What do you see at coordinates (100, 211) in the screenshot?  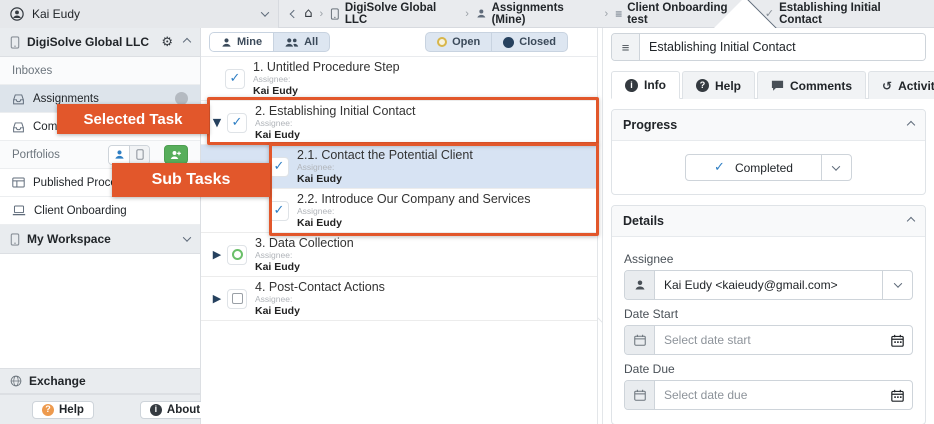 I see `sidebar-item-client-onboarding: Client Onboarding` at bounding box center [100, 211].